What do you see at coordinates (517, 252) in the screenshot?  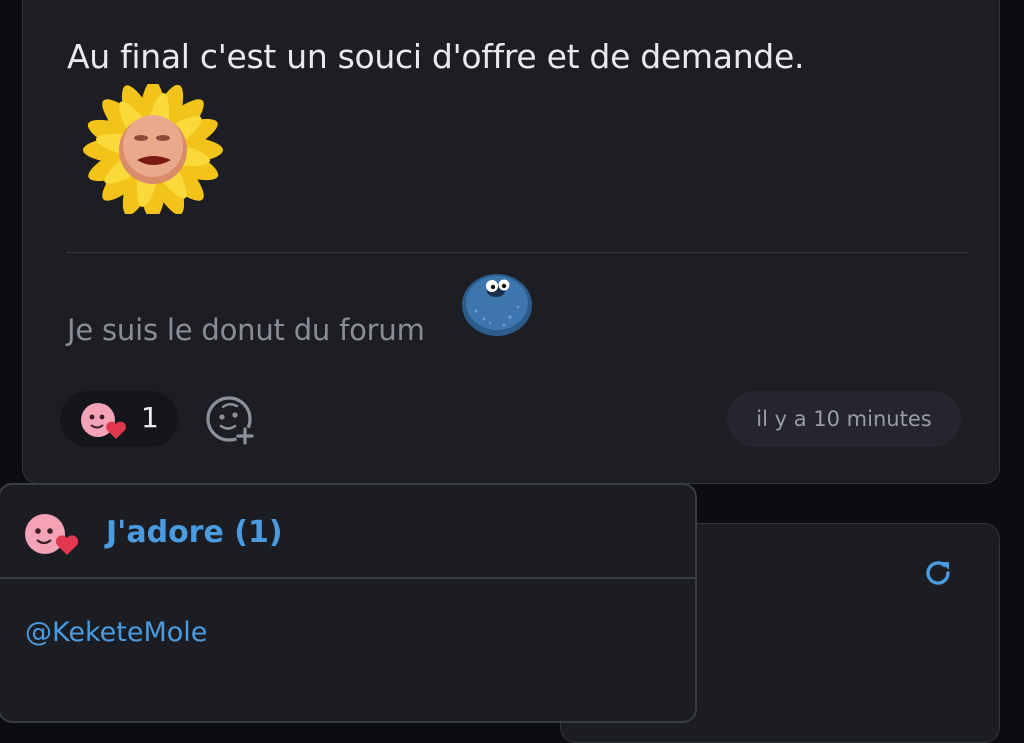 I see `signature-divider` at bounding box center [517, 252].